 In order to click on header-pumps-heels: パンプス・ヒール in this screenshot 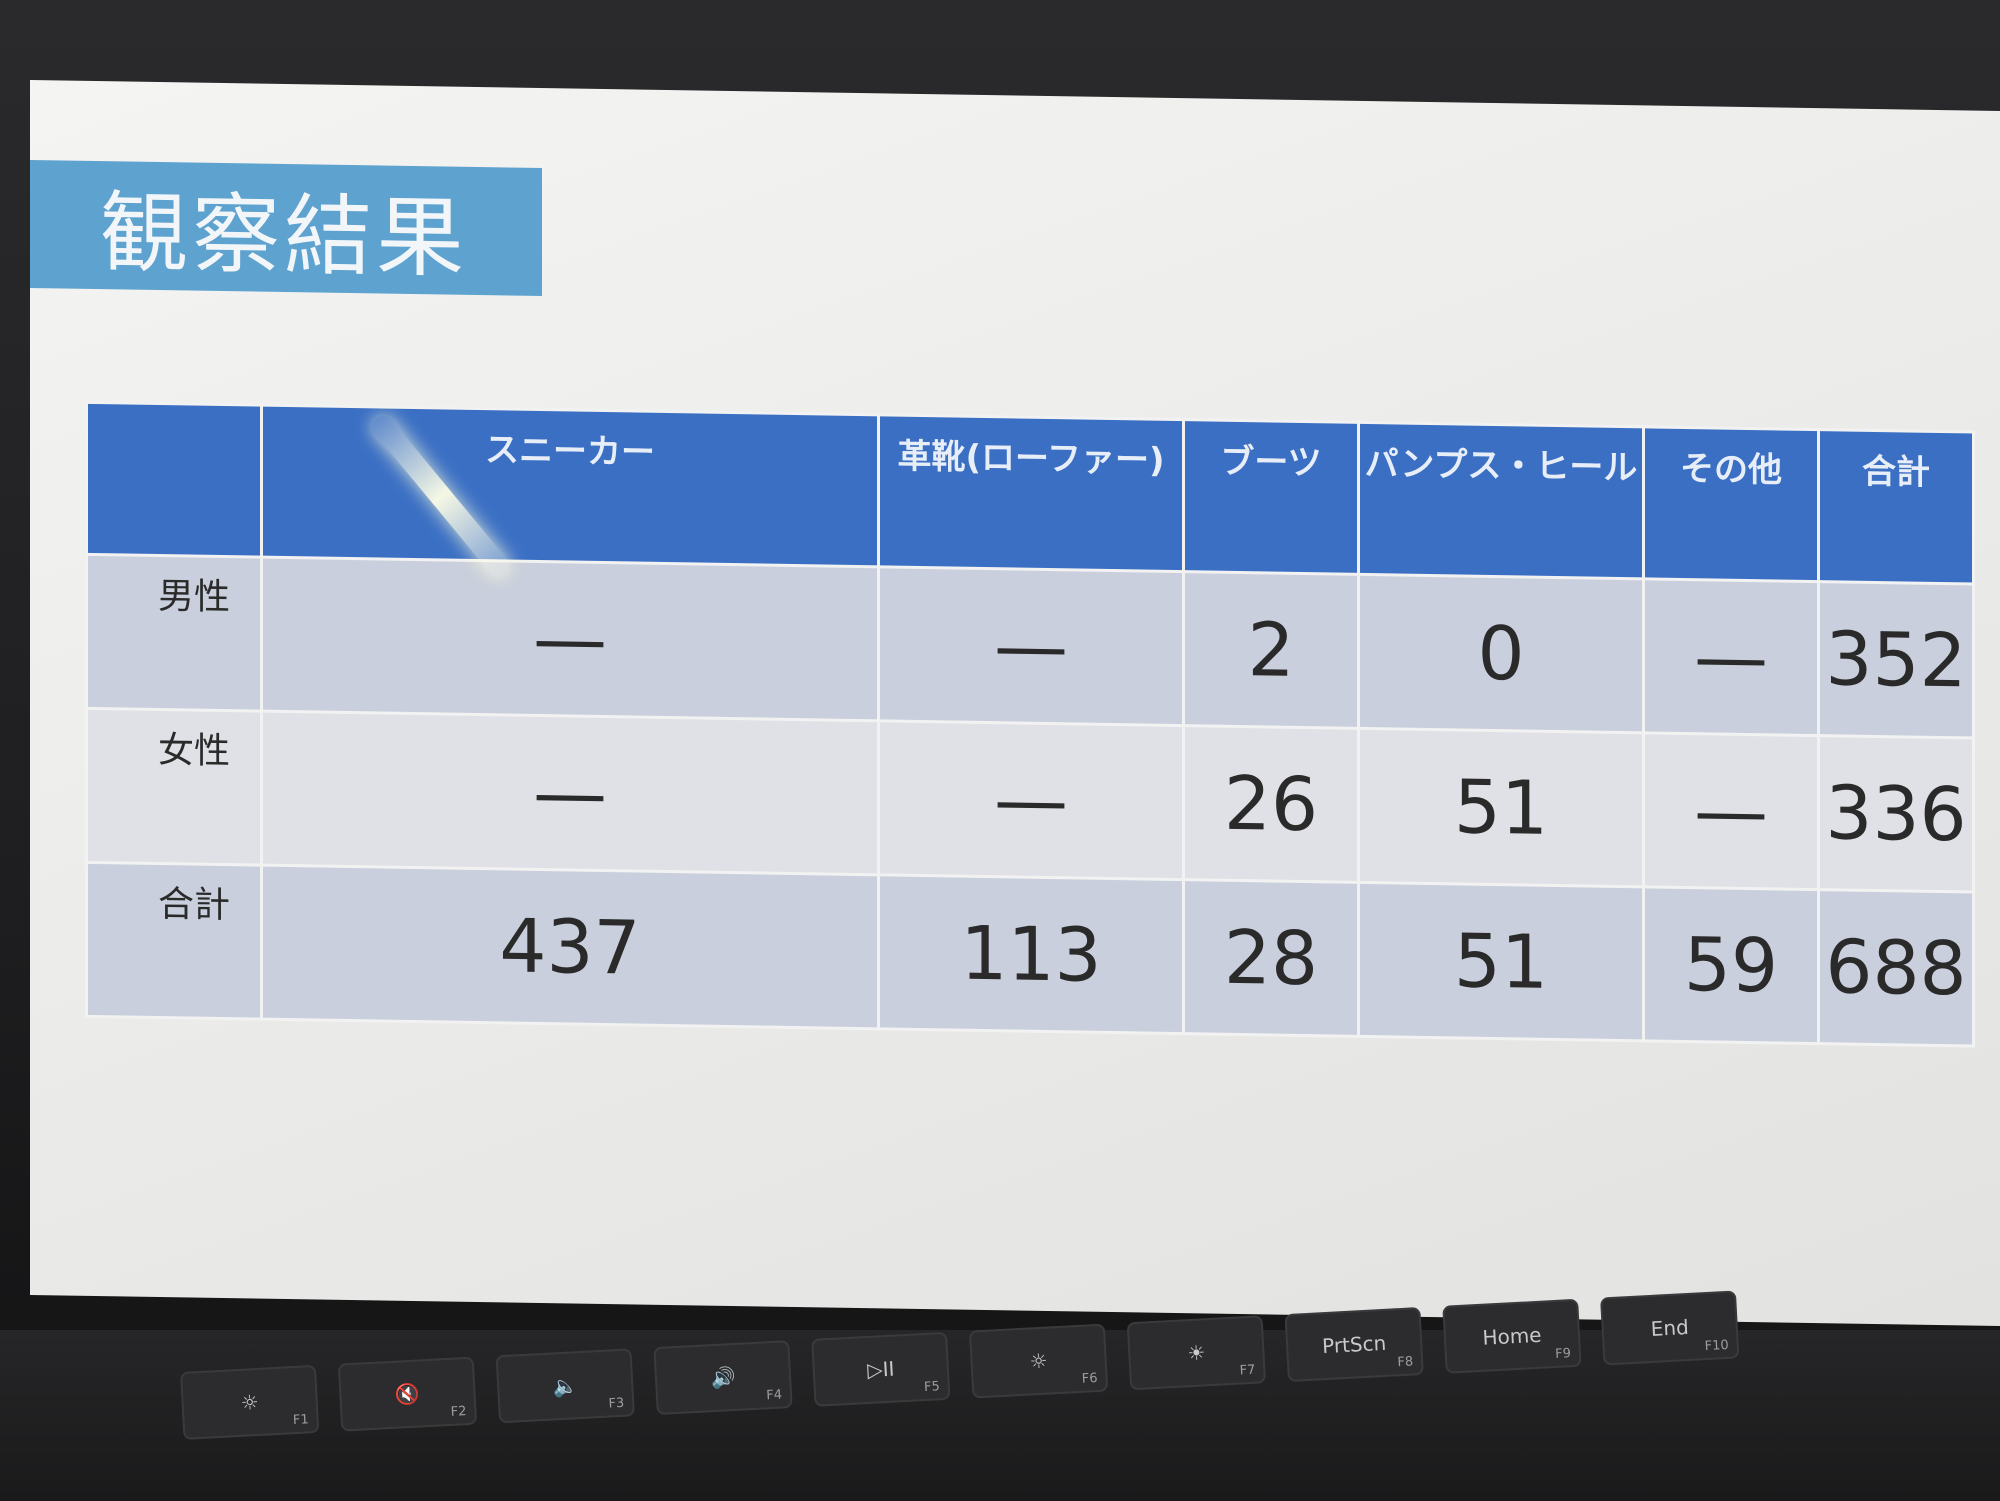, I will do `click(1501, 500)`.